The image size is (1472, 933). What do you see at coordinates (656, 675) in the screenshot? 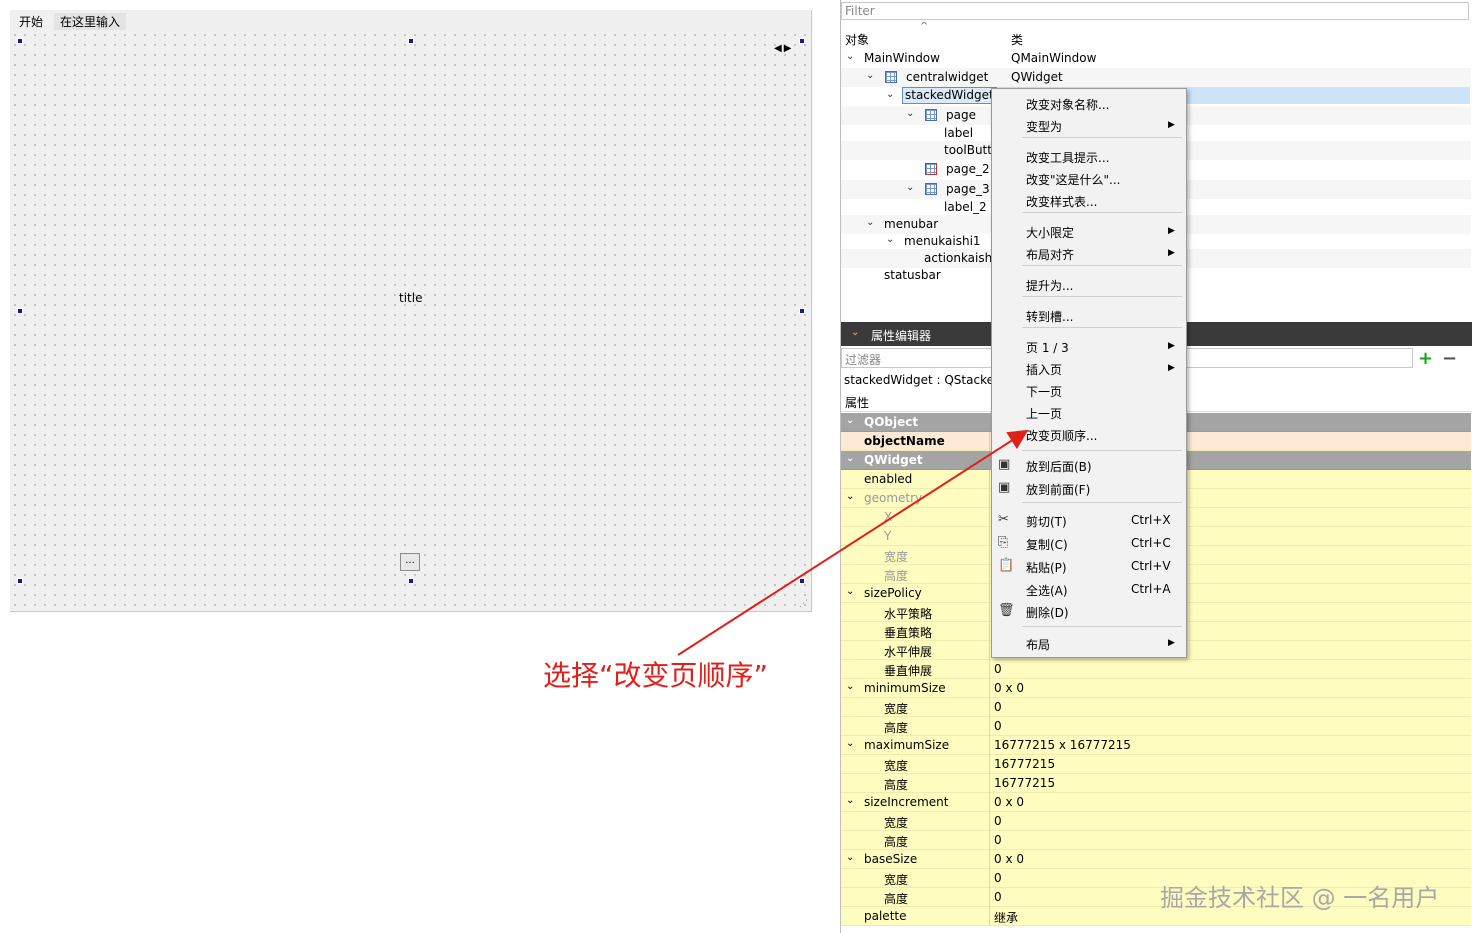
I see `annotation-text: 选择“改变页顺序”` at bounding box center [656, 675].